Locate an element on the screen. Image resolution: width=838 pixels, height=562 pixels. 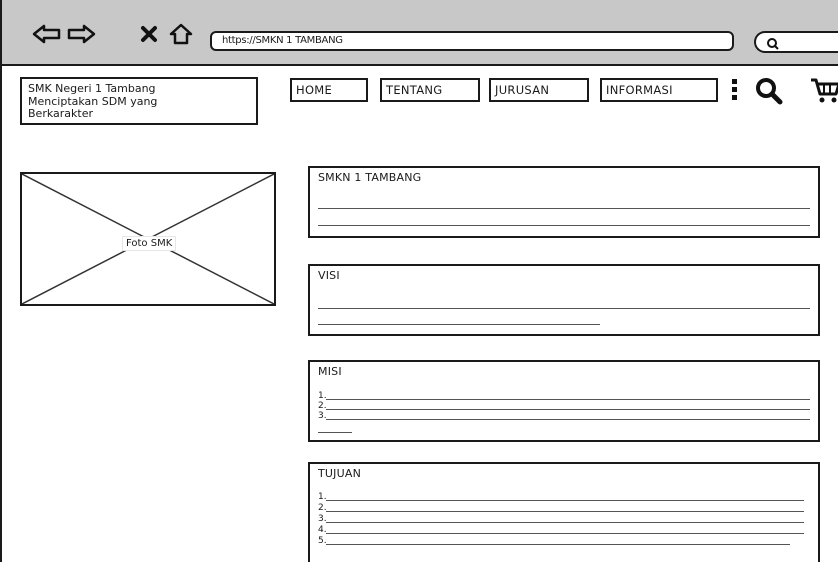
cart-icon is located at coordinates (824, 93).